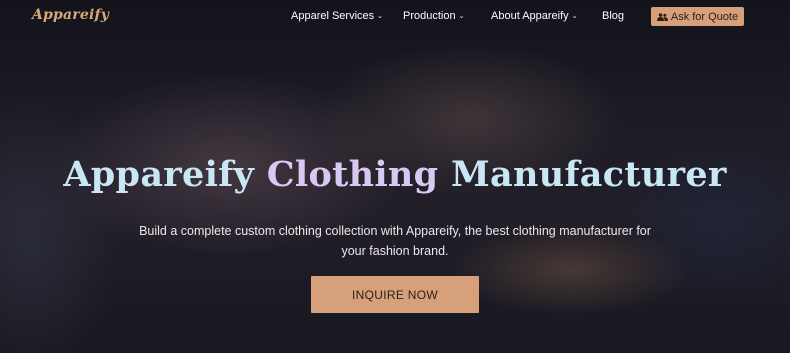  I want to click on nav-about-appareify-label: About Appareify, so click(530, 16).